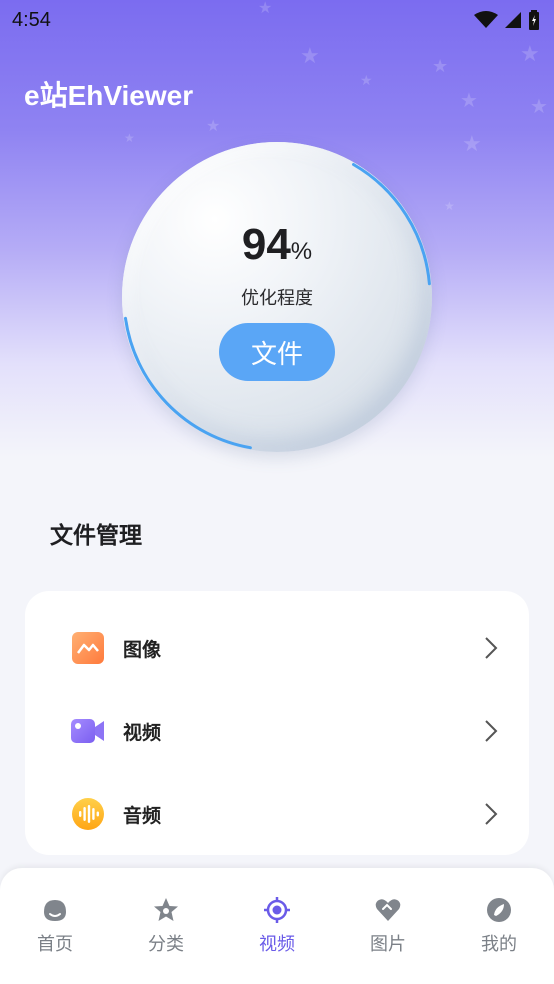  What do you see at coordinates (31, 19) in the screenshot?
I see `status-time: 4:54` at bounding box center [31, 19].